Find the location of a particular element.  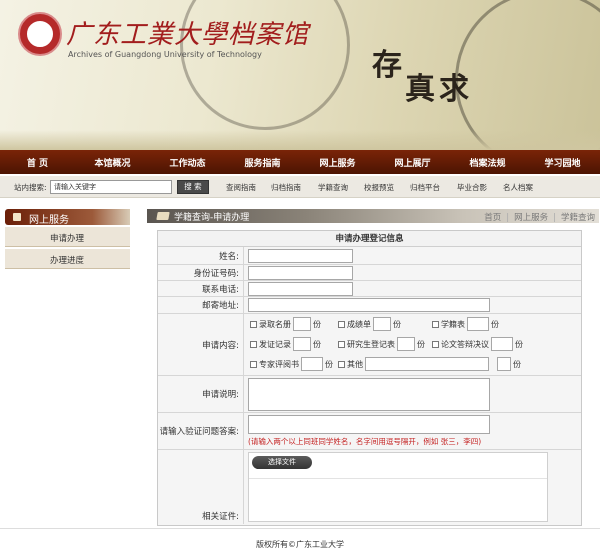

nav-item-online-exhibition: 网上展厅 is located at coordinates (412, 162).